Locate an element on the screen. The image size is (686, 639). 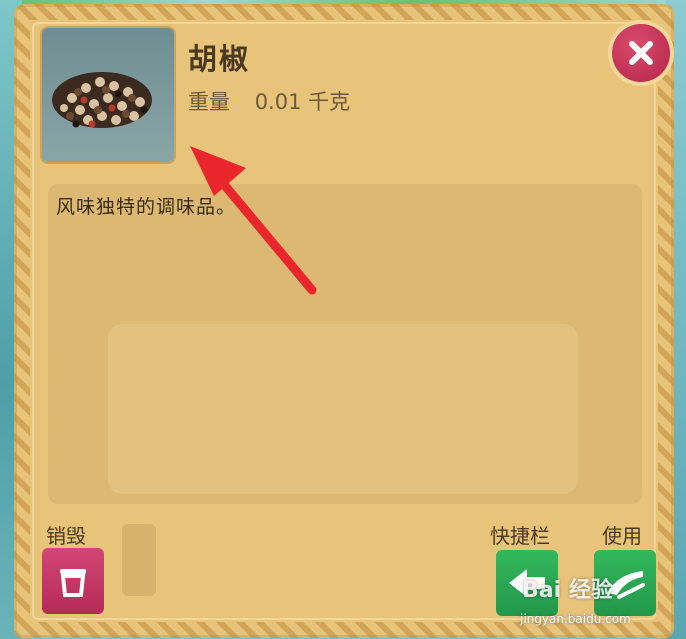
pepper-pile-icon is located at coordinates (102, 100).